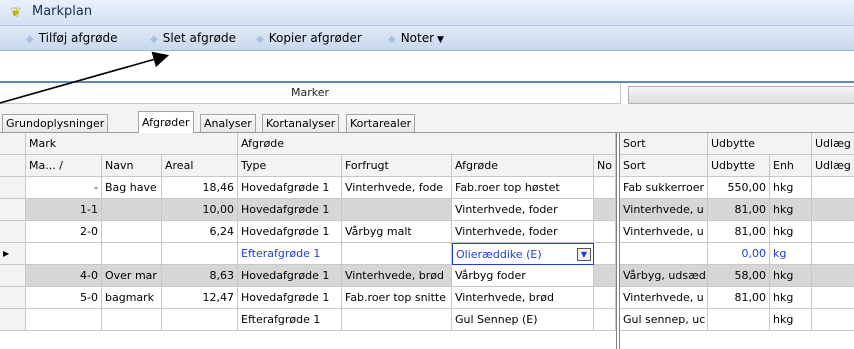  I want to click on add-crop-button: ◆ Tilføj afgrøde, so click(72, 38).